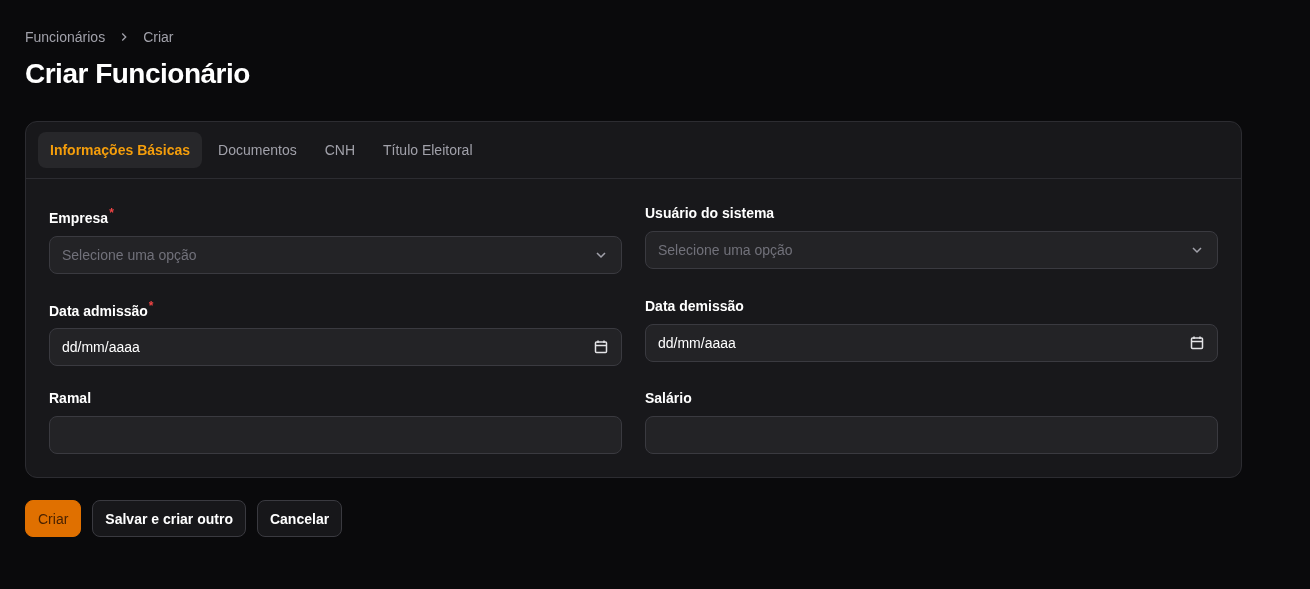  Describe the element at coordinates (138, 74) in the screenshot. I see `page-title: Criar Funcionário` at that location.